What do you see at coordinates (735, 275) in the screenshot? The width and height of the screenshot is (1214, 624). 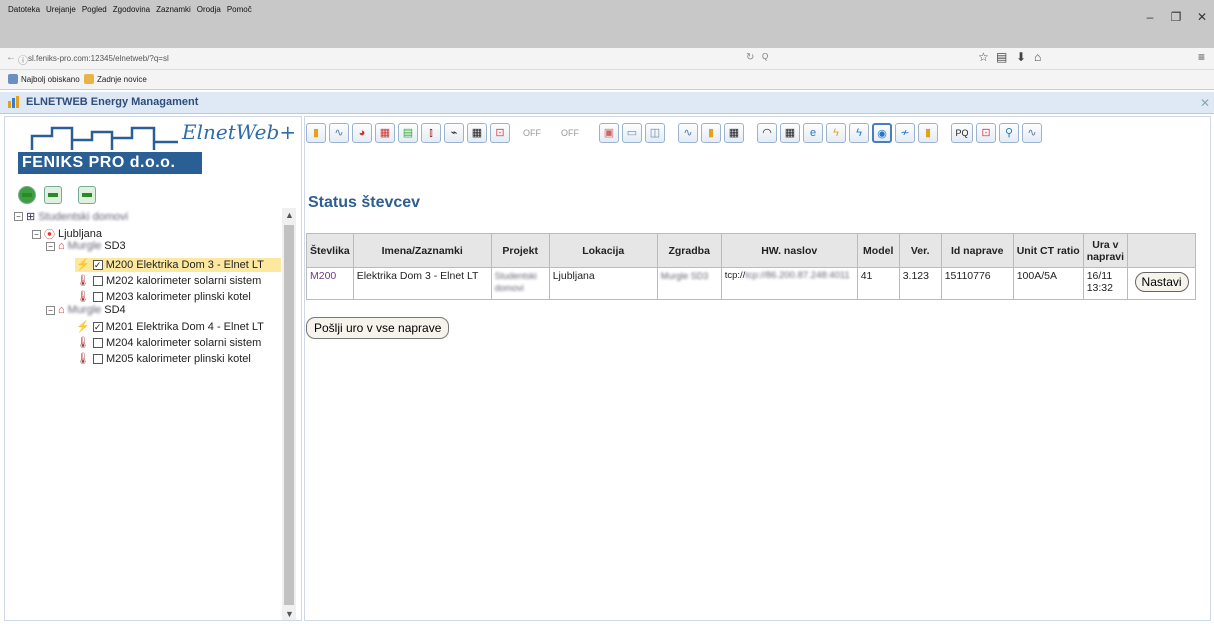 I see `cell-hw-prefix: tcp://` at bounding box center [735, 275].